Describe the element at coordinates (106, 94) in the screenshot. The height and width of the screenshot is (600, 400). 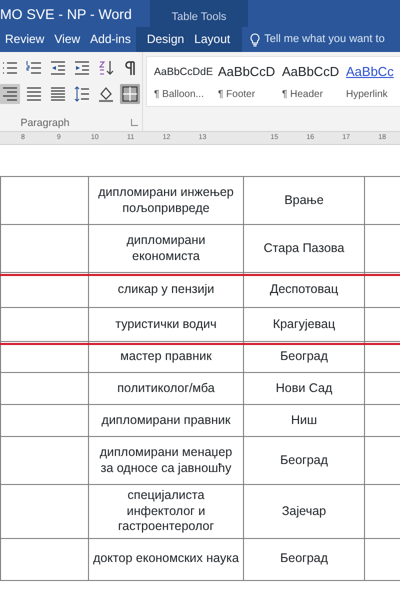
I see `shading-icon` at that location.